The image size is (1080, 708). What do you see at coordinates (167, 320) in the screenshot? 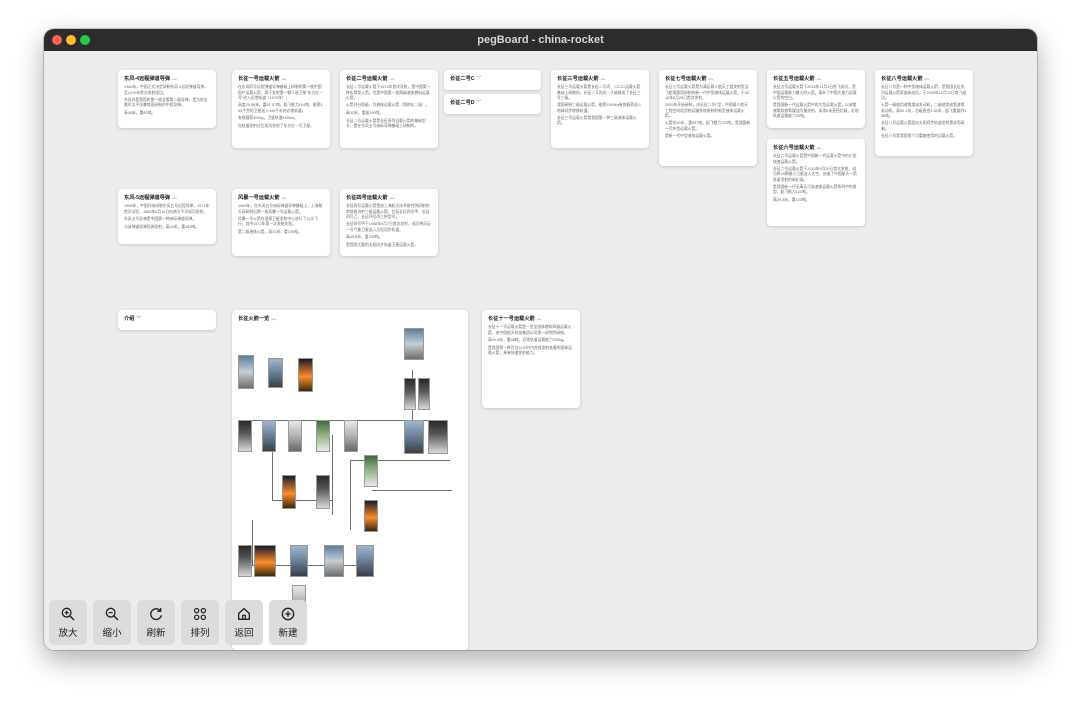
I see `card-intro: 介绍 ﹀` at bounding box center [167, 320].